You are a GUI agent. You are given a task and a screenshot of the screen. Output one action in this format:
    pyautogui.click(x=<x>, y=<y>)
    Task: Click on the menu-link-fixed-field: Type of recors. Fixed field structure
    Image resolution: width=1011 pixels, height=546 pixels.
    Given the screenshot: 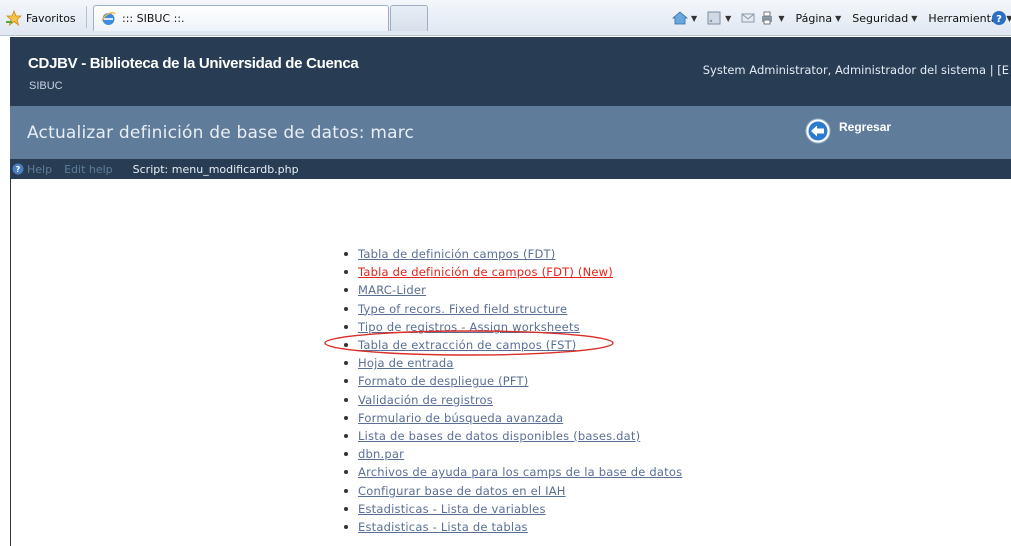 What is the action you would take?
    pyautogui.click(x=462, y=309)
    